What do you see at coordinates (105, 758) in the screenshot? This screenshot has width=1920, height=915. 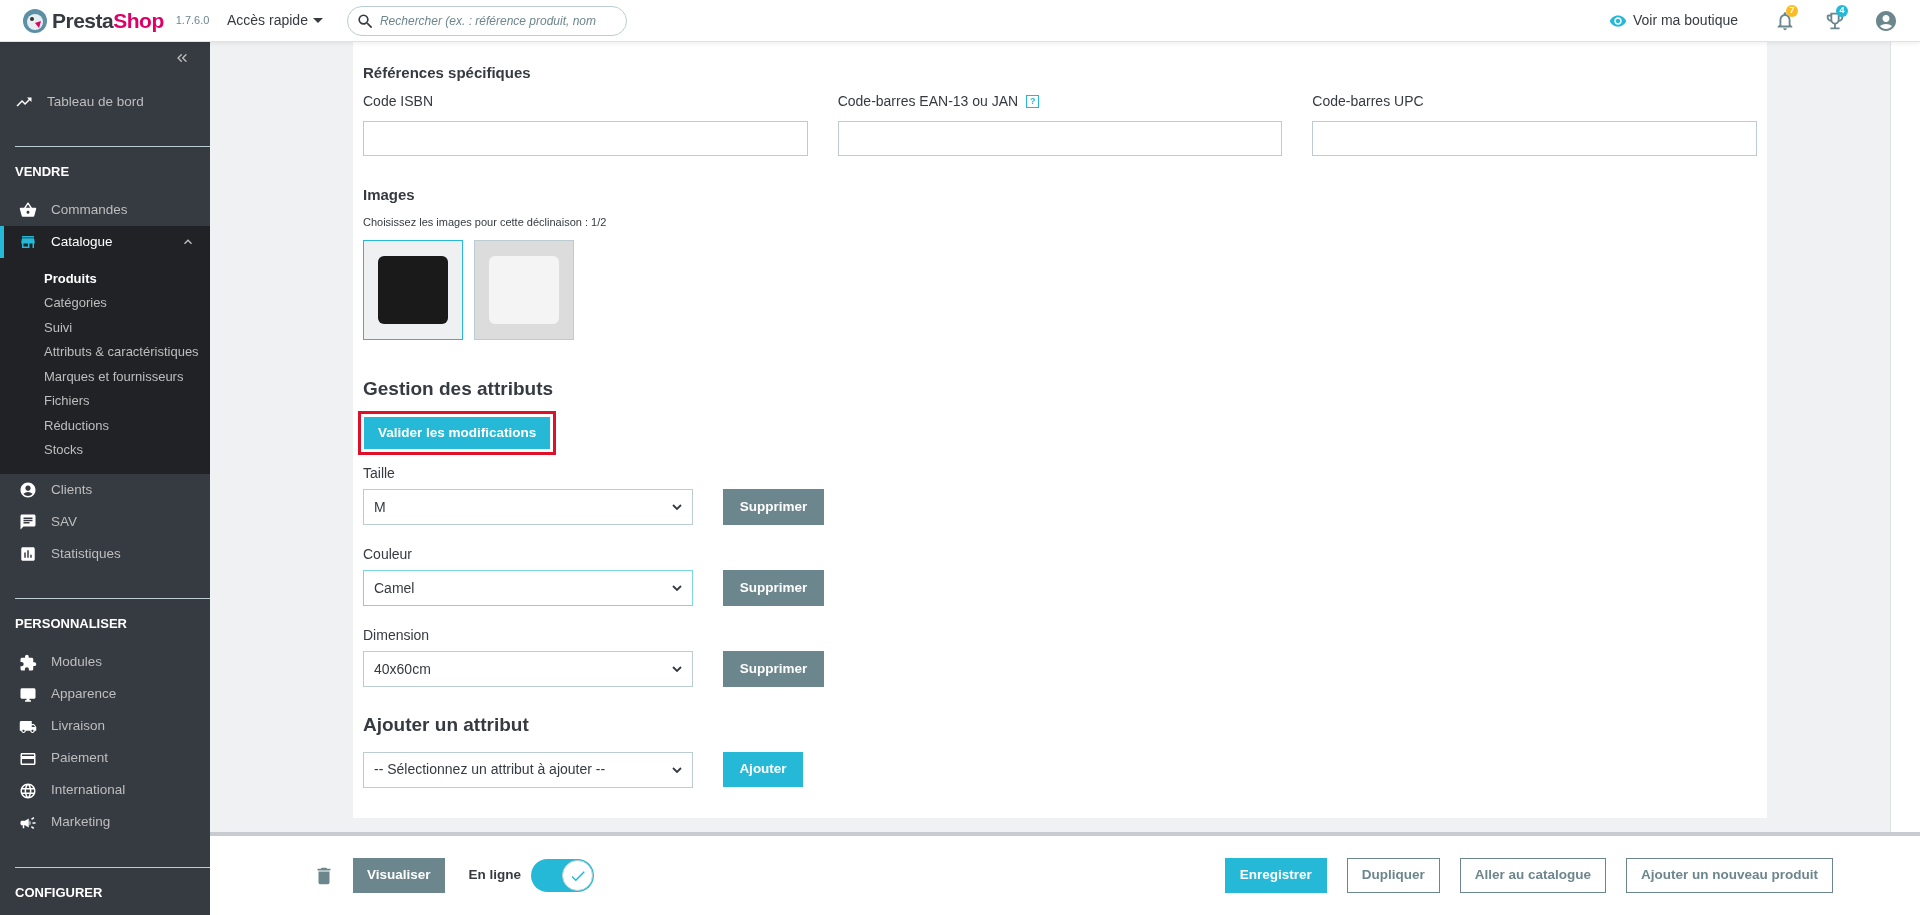 I see `sidebar-item: Paiement` at bounding box center [105, 758].